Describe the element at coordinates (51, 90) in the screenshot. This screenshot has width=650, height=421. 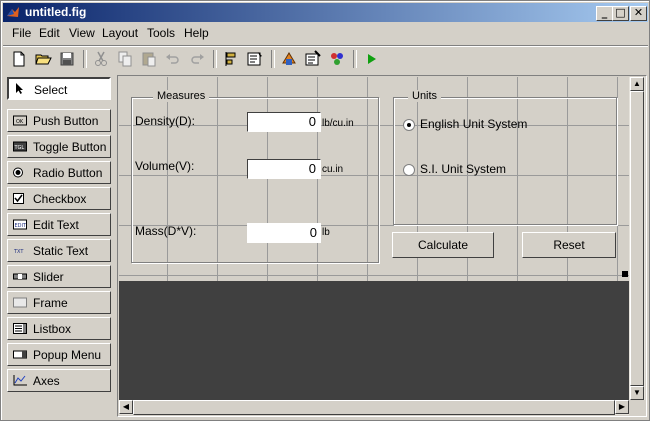
I see `palette-label: Select` at that location.